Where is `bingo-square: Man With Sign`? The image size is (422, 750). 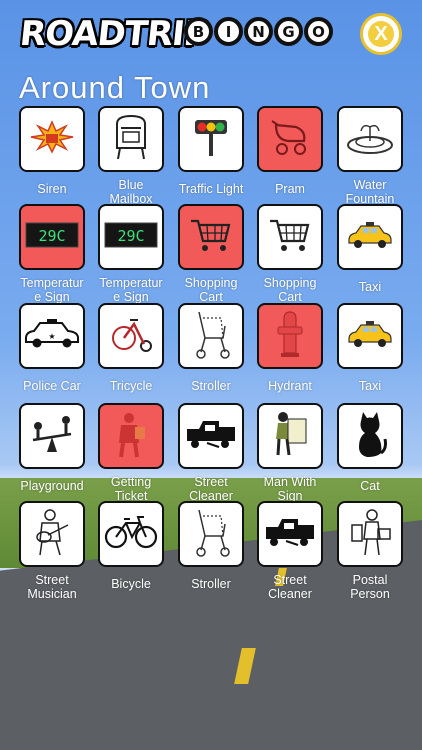
bingo-square: Man With Sign is located at coordinates (290, 453).